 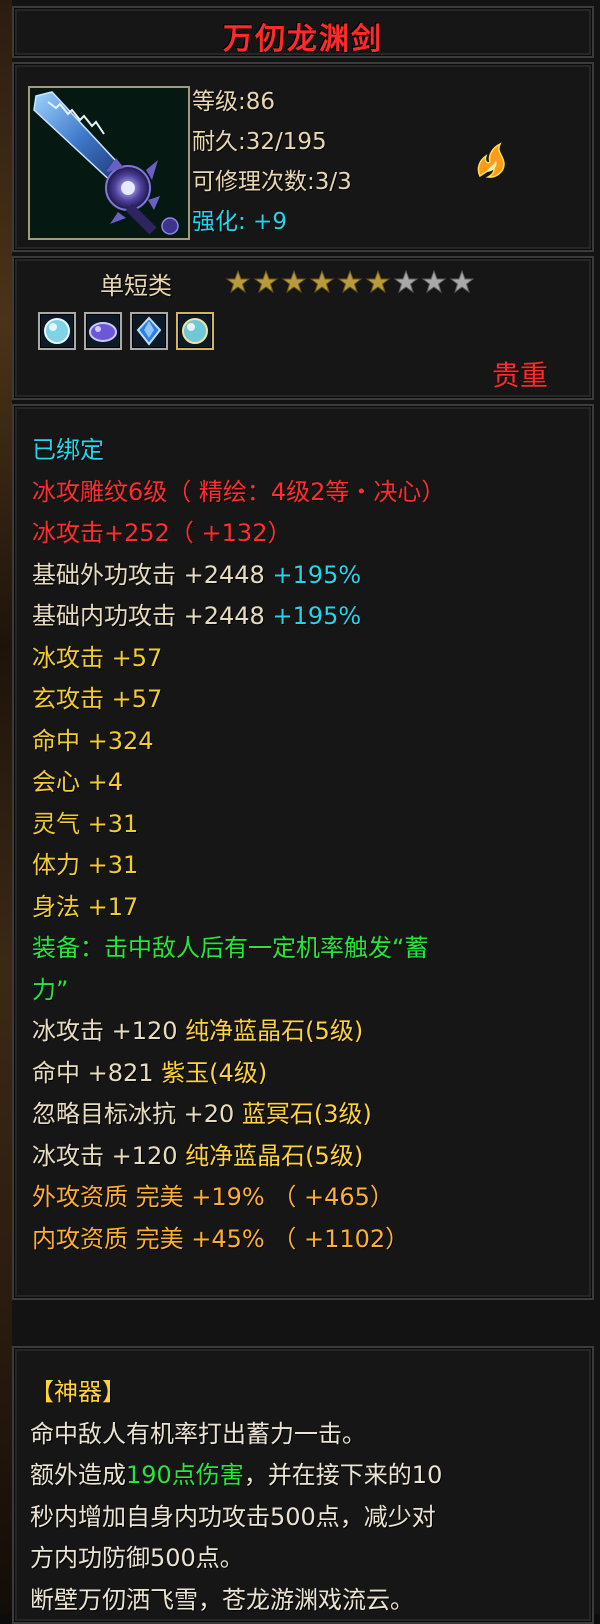 I want to click on stat-text: 装备：击中敌人后有一定机率触发“蓄, so click(x=230, y=948).